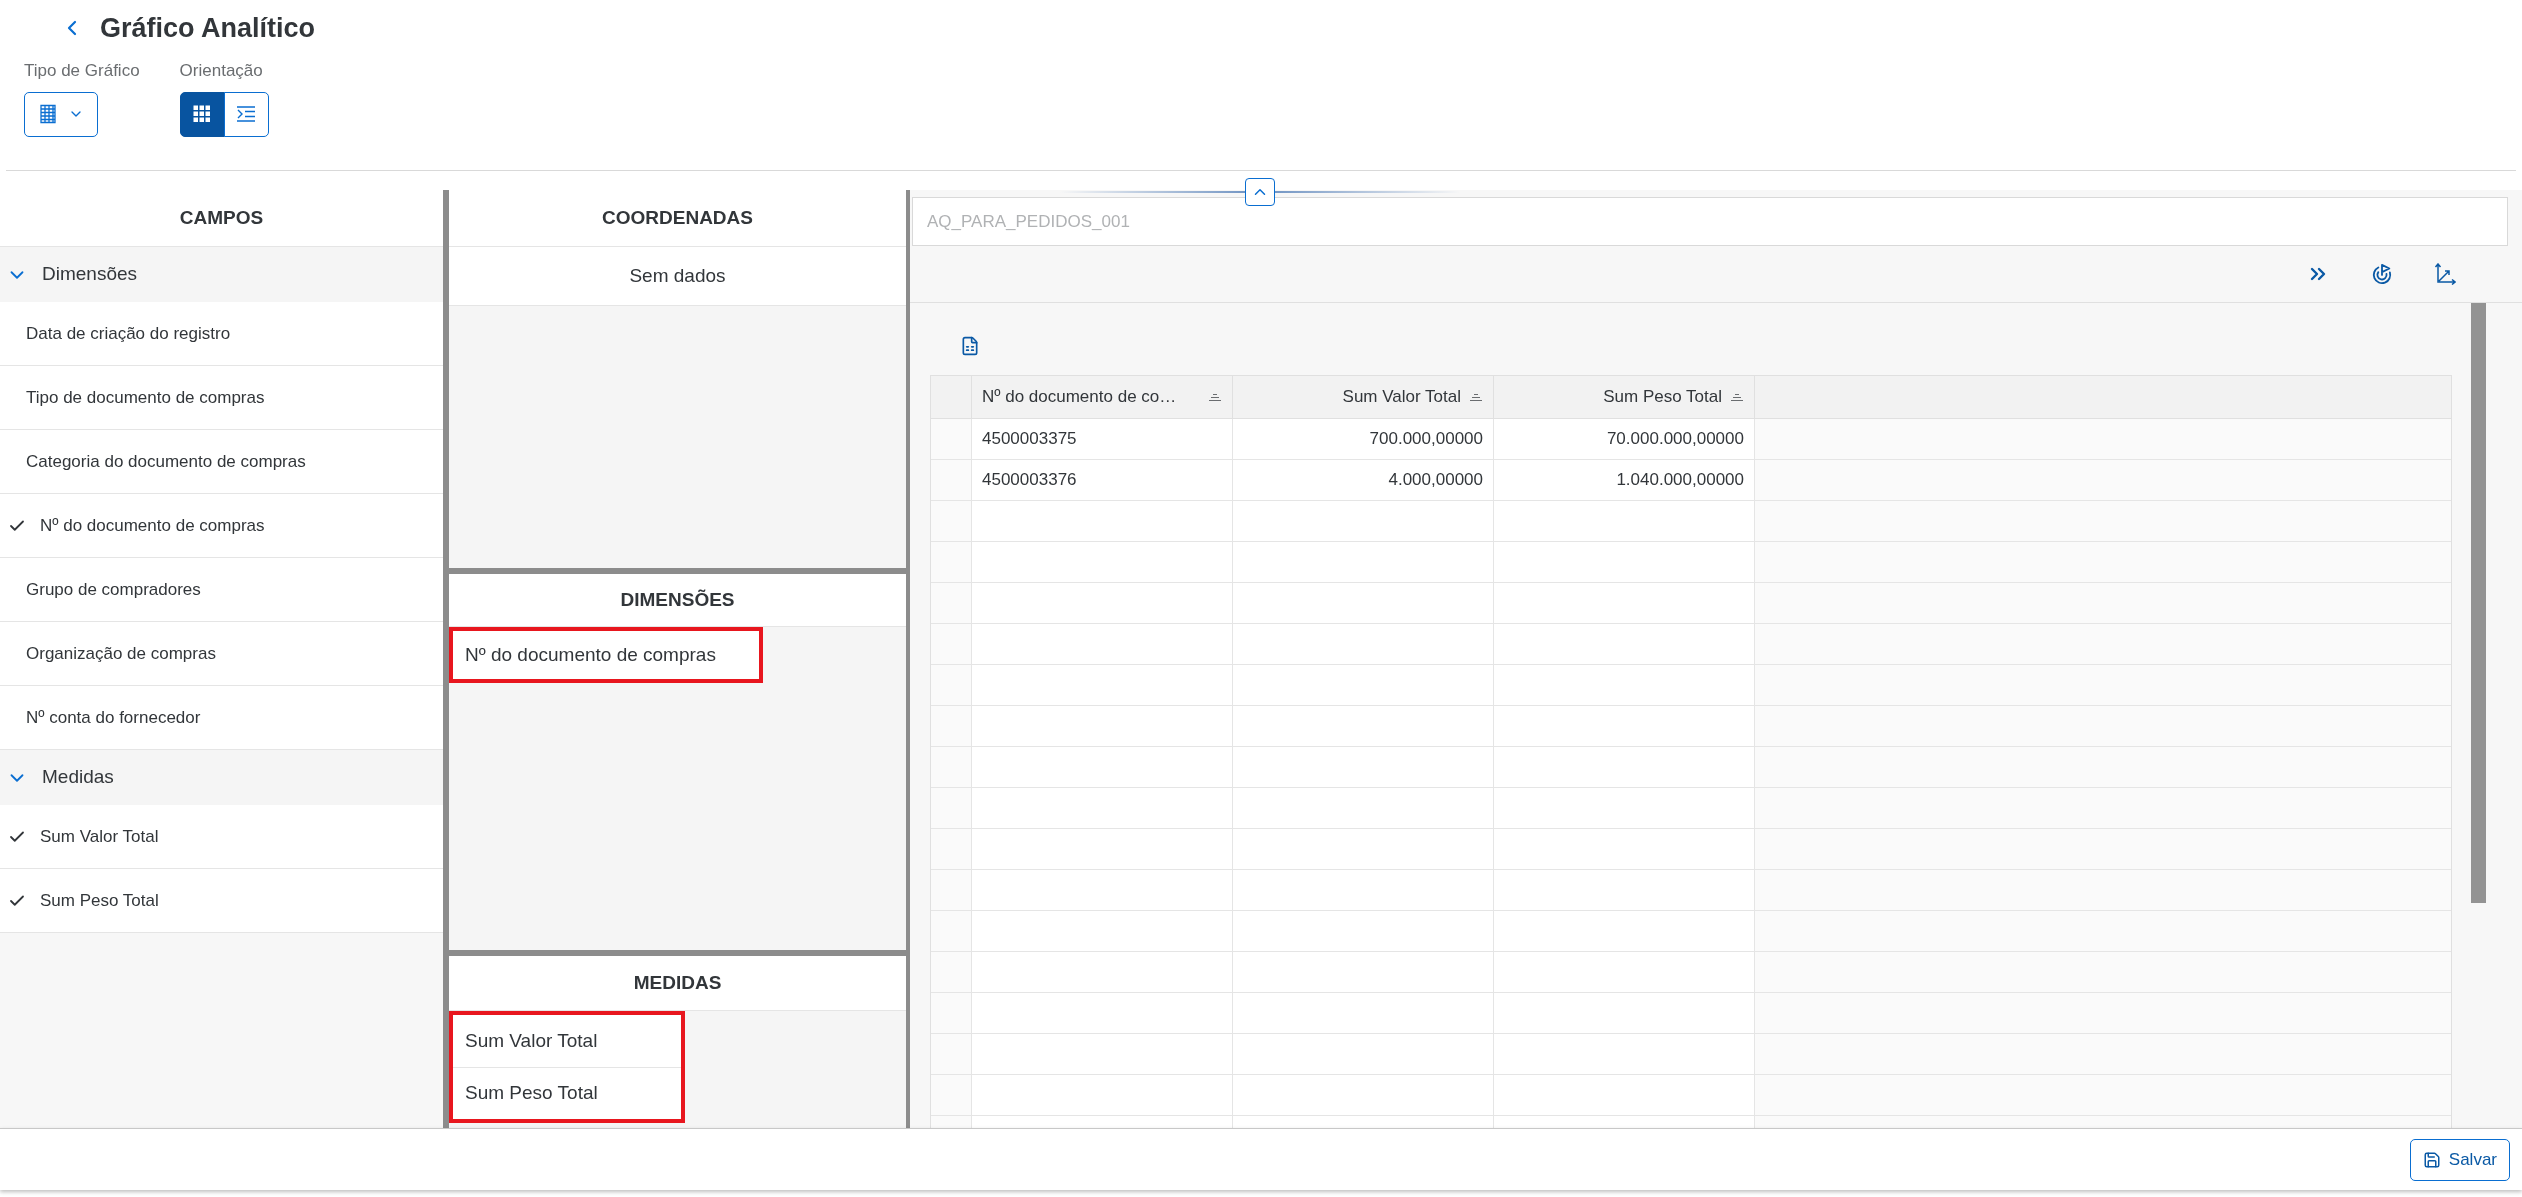 This screenshot has width=2522, height=1197. I want to click on field-list-item: Data de criação do registro, so click(221, 334).